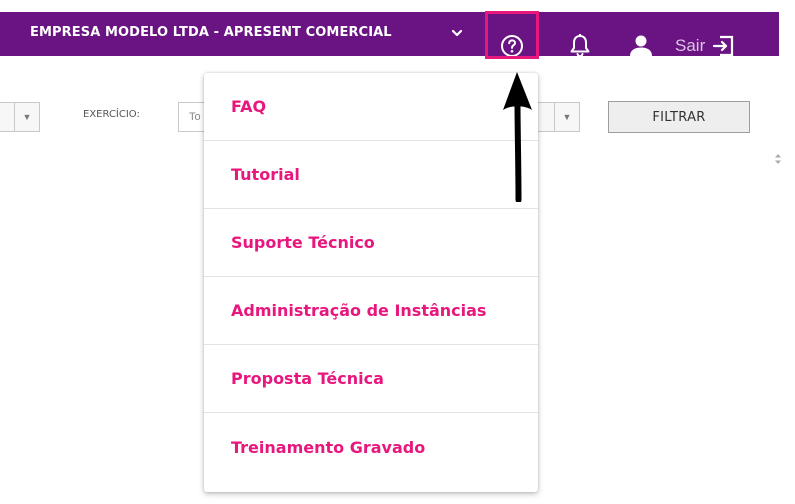  Describe the element at coordinates (371, 107) in the screenshot. I see `menu-item-faq: FAQ` at that location.